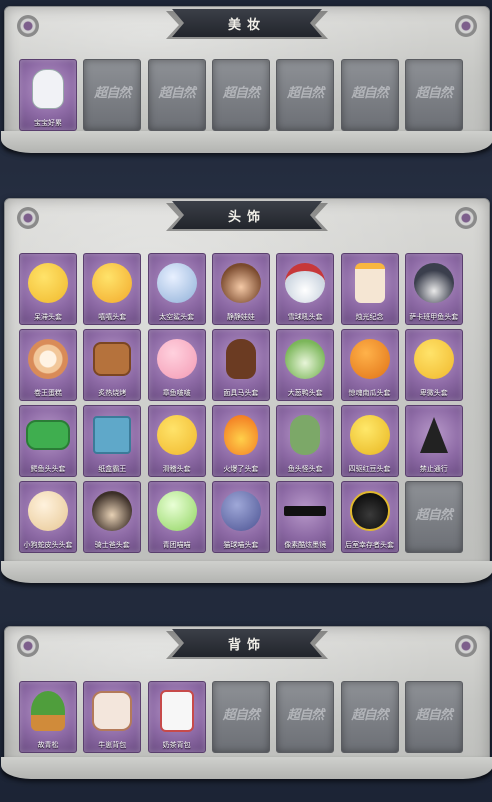 The image size is (492, 802). Describe the element at coordinates (370, 283) in the screenshot. I see `candle-head-icon` at that location.